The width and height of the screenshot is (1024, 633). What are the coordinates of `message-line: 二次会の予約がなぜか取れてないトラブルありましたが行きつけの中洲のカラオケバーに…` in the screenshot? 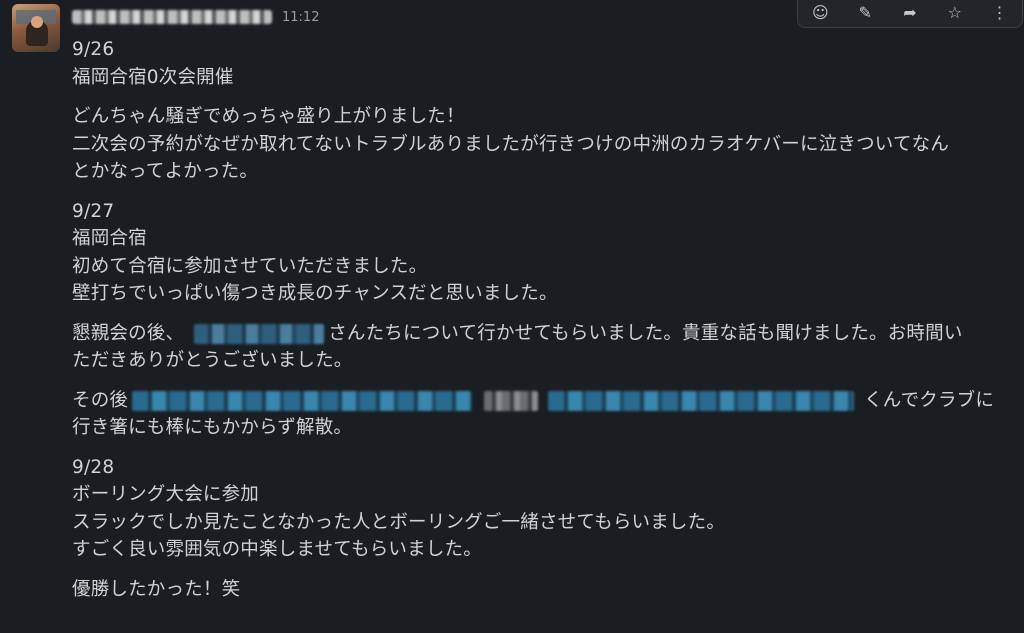 It's located at (511, 144).